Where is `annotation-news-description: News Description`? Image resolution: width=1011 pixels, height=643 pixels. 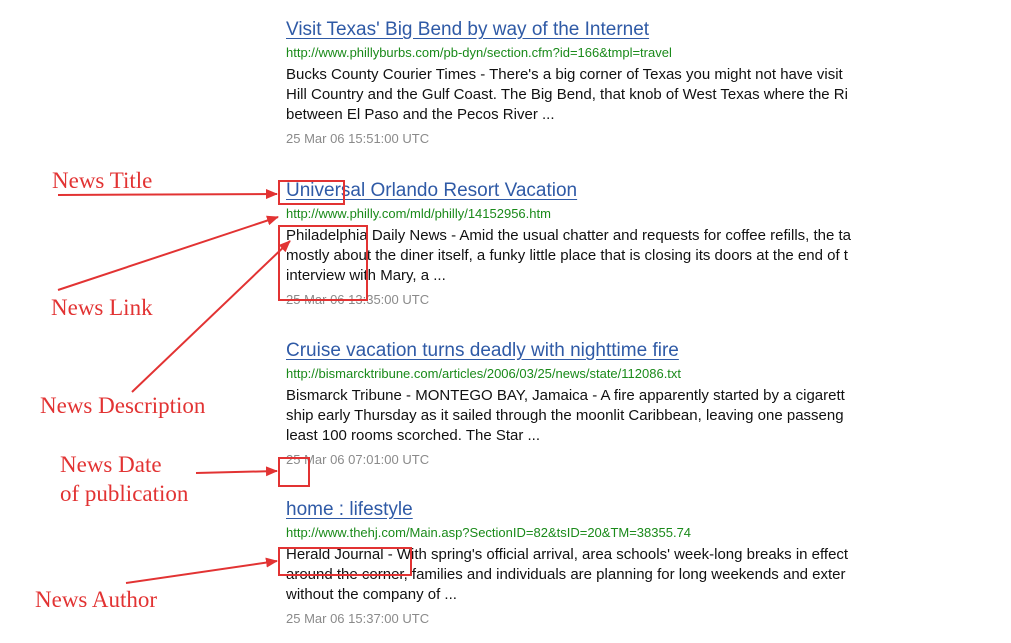 annotation-news-description: News Description is located at coordinates (123, 405).